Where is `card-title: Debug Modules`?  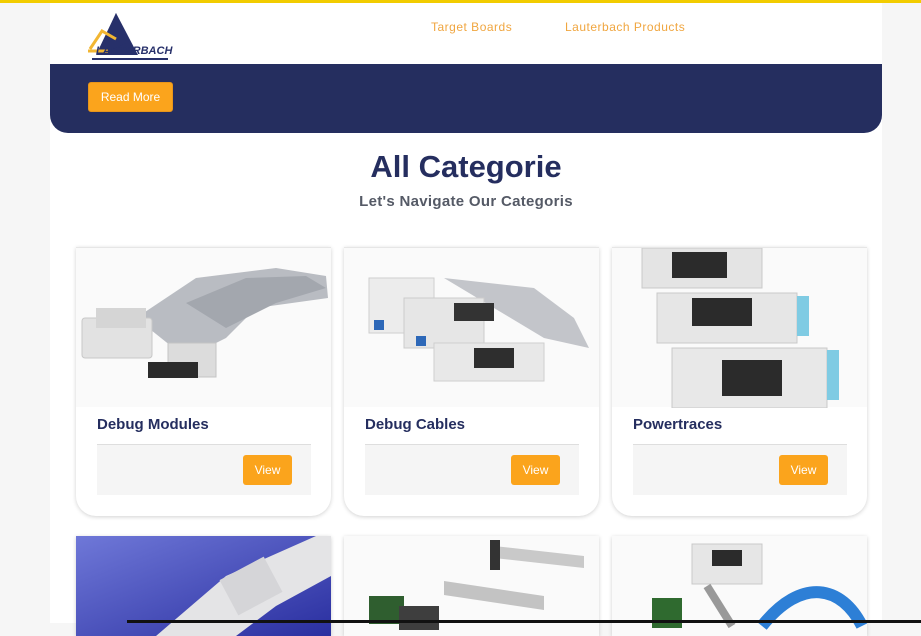 card-title: Debug Modules is located at coordinates (153, 424).